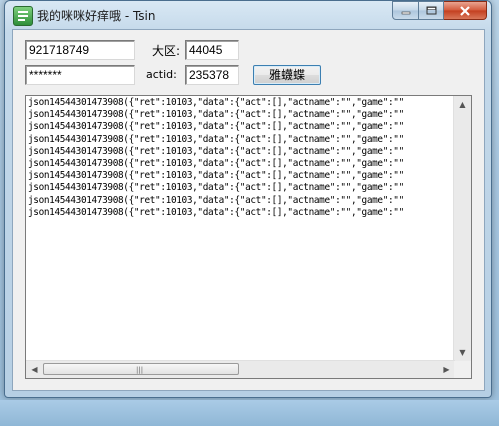 The height and width of the screenshot is (426, 499). I want to click on scrollbar-corner, so click(462, 369).